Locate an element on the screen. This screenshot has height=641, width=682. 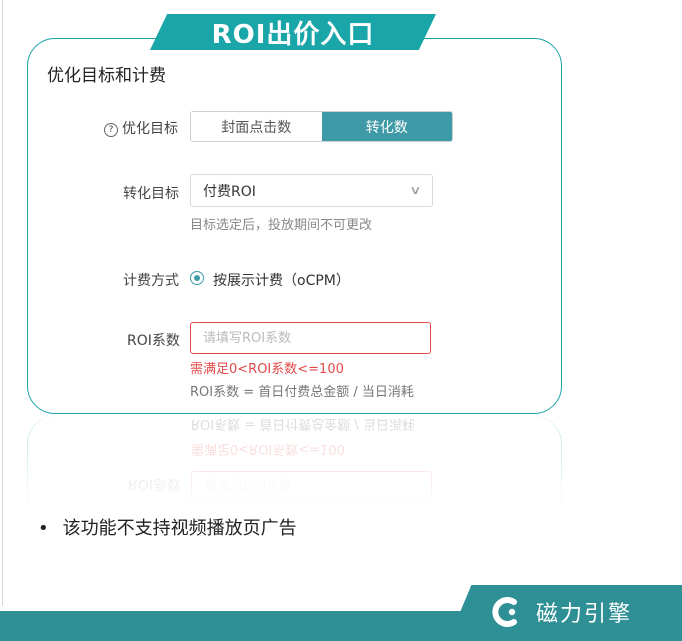
billing-label: 计费方式 is located at coordinates (151, 281).